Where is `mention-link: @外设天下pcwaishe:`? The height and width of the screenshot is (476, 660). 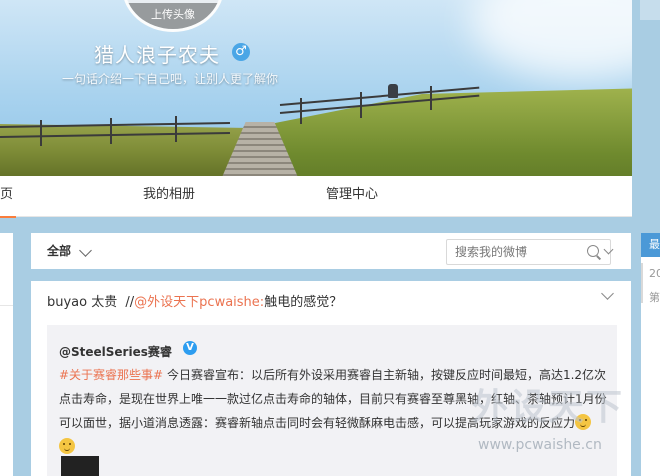
mention-link: @外设天下pcwaishe: is located at coordinates (199, 302).